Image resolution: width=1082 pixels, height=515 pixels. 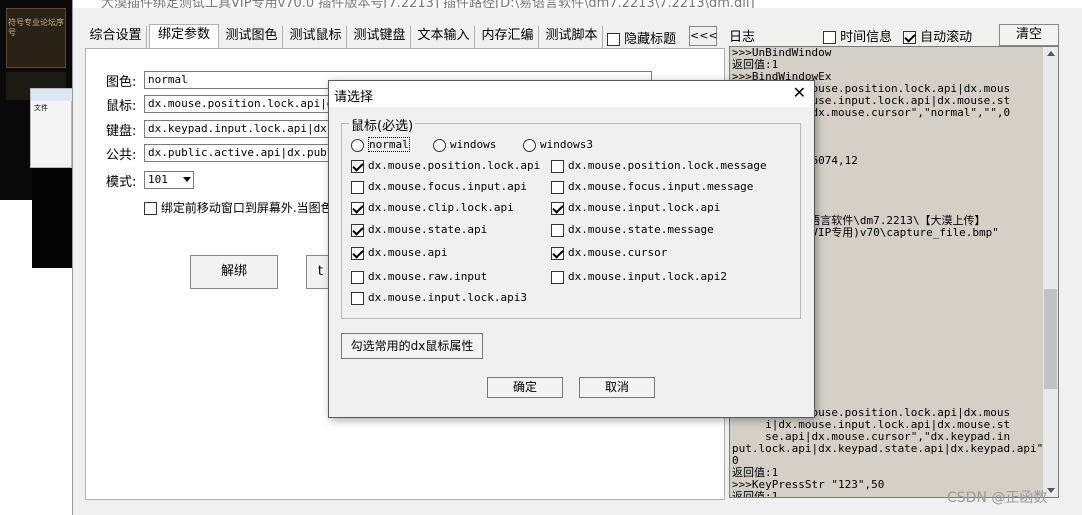 What do you see at coordinates (36, 38) in the screenshot?
I see `game-panel` at bounding box center [36, 38].